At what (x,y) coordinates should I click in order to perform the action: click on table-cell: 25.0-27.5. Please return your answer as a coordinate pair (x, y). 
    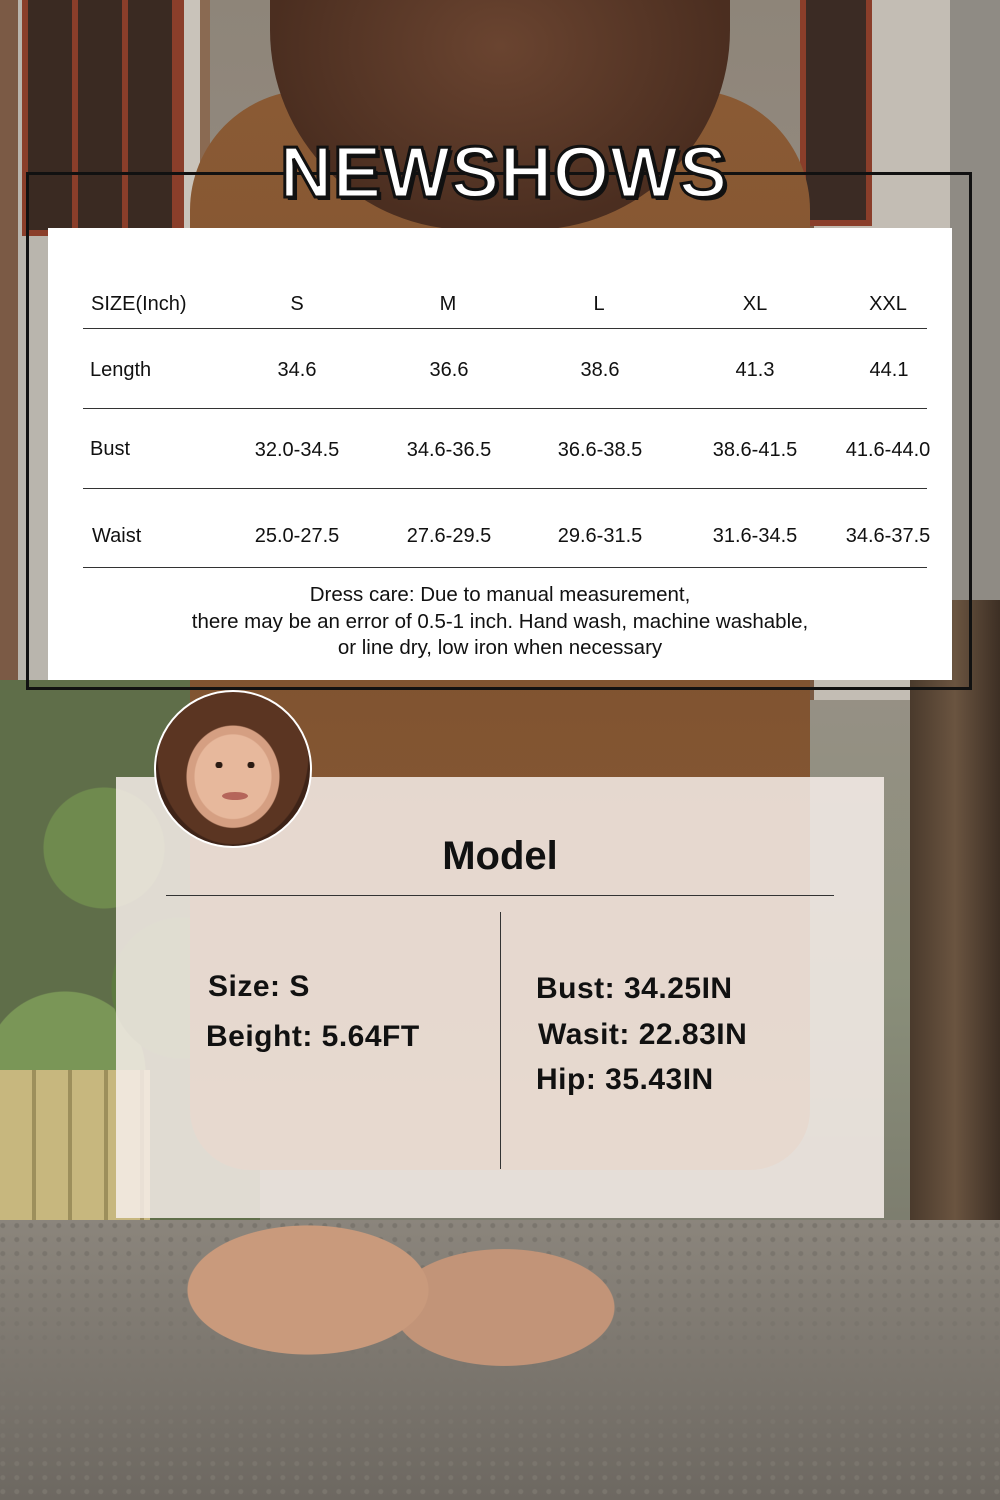
    Looking at the image, I should click on (297, 536).